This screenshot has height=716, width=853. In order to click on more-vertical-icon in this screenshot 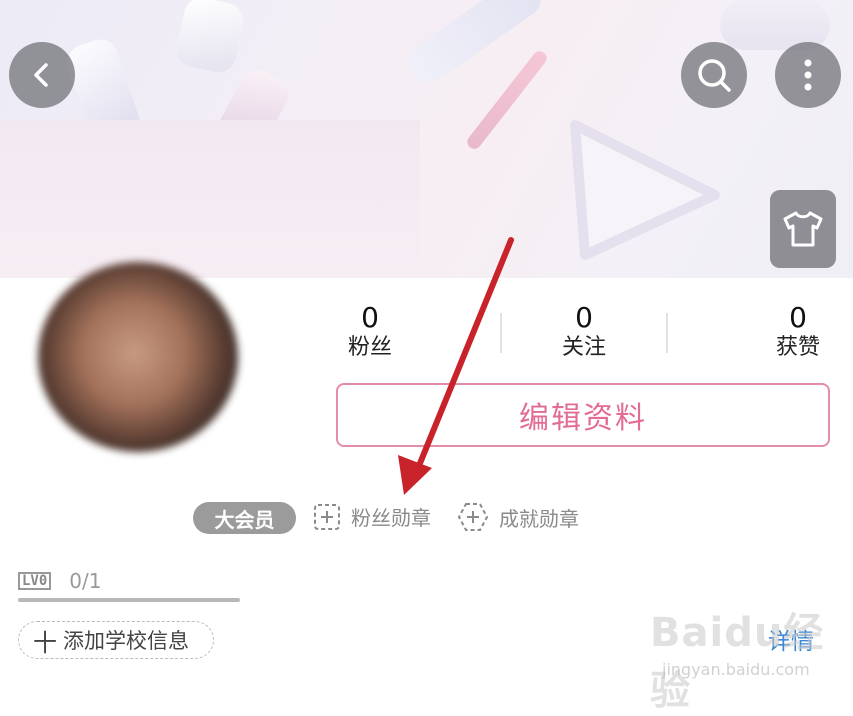, I will do `click(808, 75)`.